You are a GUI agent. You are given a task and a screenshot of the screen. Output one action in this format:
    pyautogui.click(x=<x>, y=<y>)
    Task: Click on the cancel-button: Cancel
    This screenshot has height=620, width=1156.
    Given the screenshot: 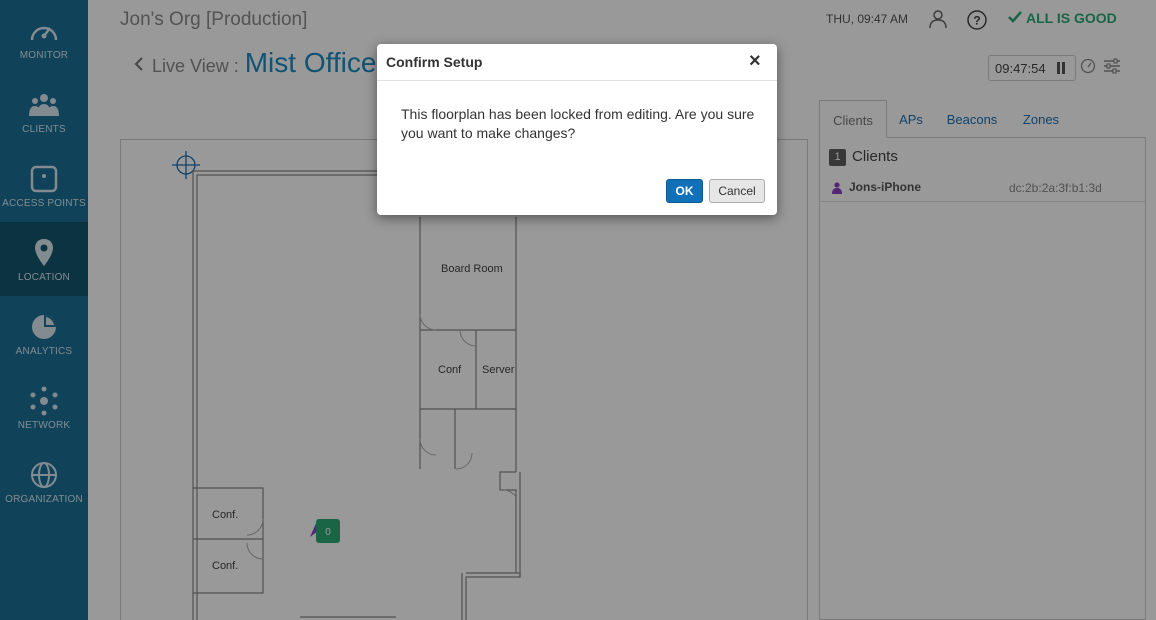 What is the action you would take?
    pyautogui.click(x=737, y=191)
    